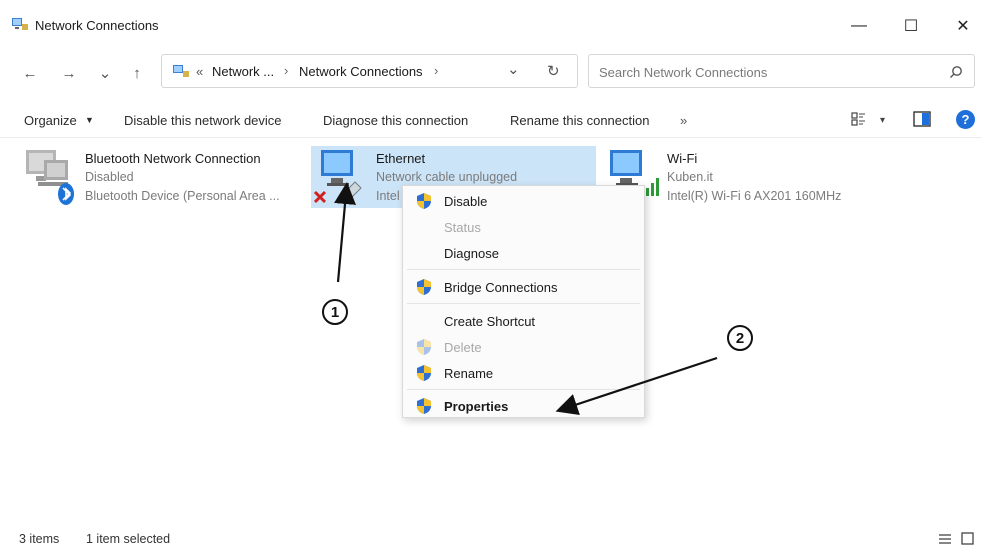 This screenshot has width=981, height=552. What do you see at coordinates (388, 196) in the screenshot?
I see `connection-device: Intel` at bounding box center [388, 196].